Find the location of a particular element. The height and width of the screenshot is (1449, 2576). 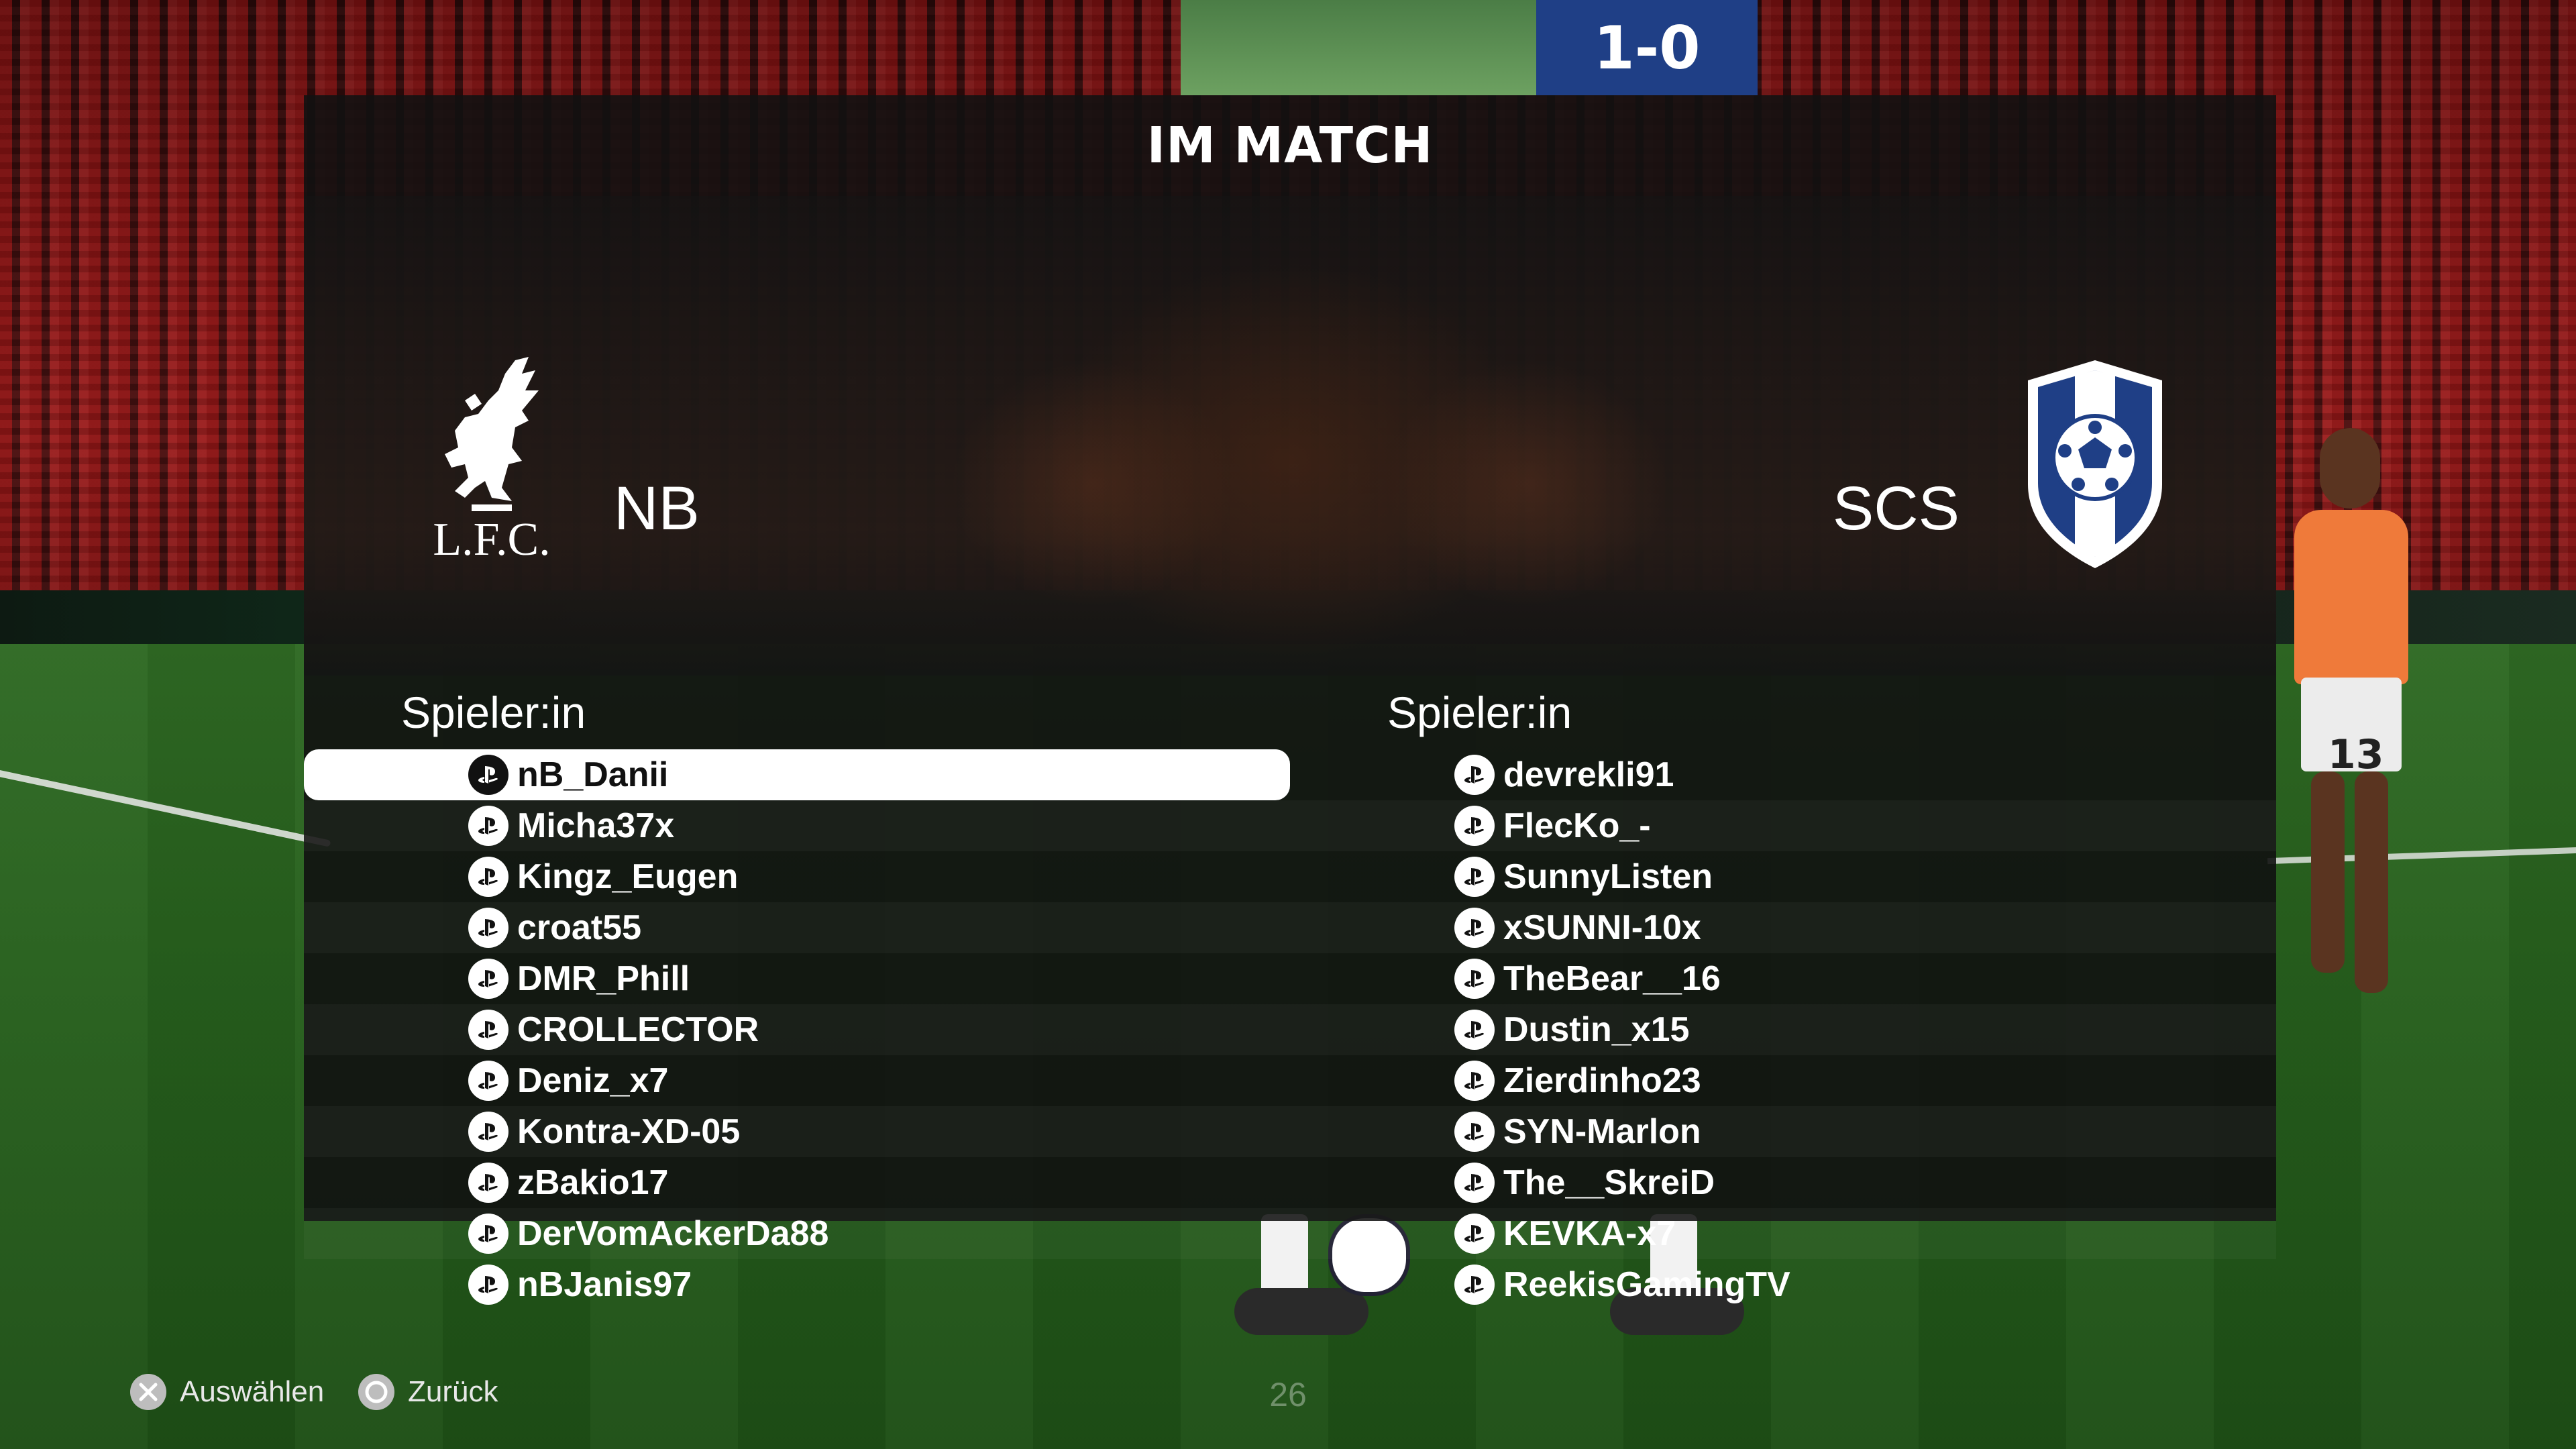

scoreboard-score: 1-0 is located at coordinates (1647, 48).